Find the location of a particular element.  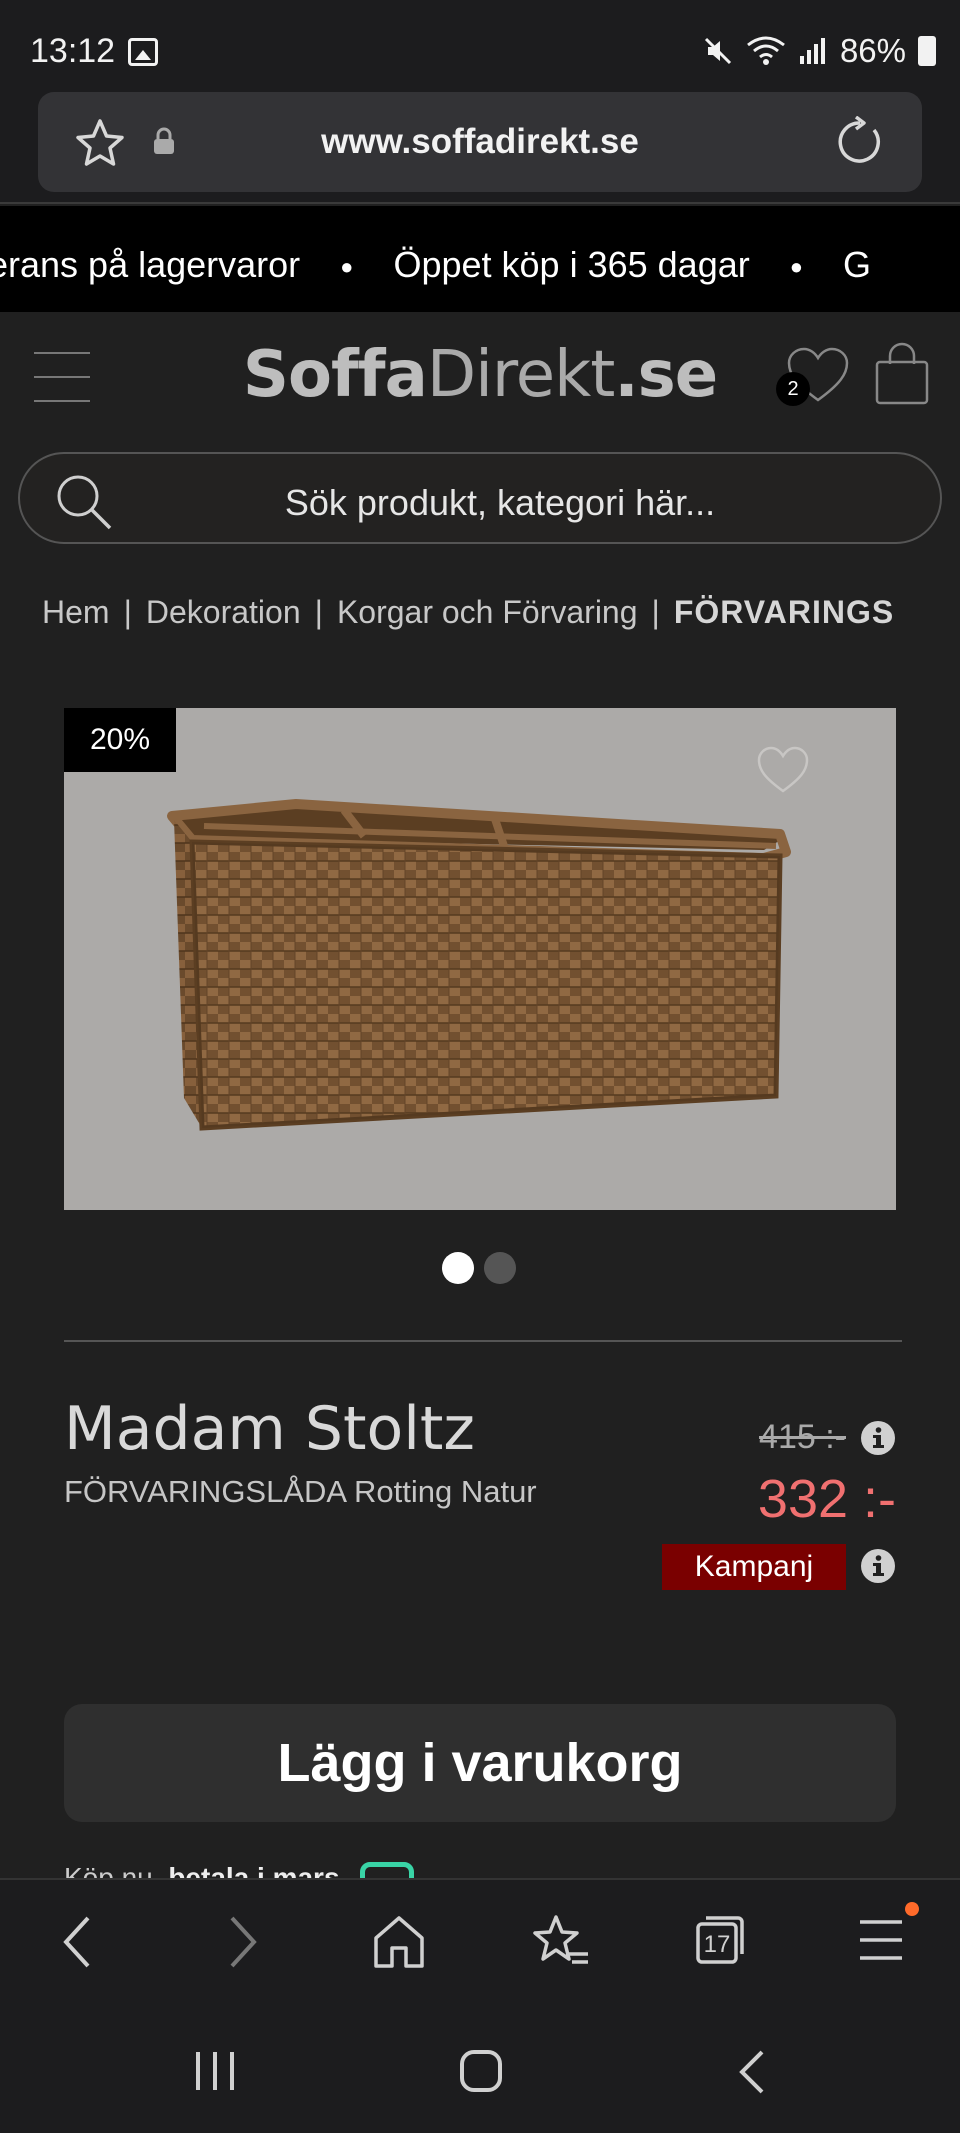

status-time: 13:12 is located at coordinates (73, 51).